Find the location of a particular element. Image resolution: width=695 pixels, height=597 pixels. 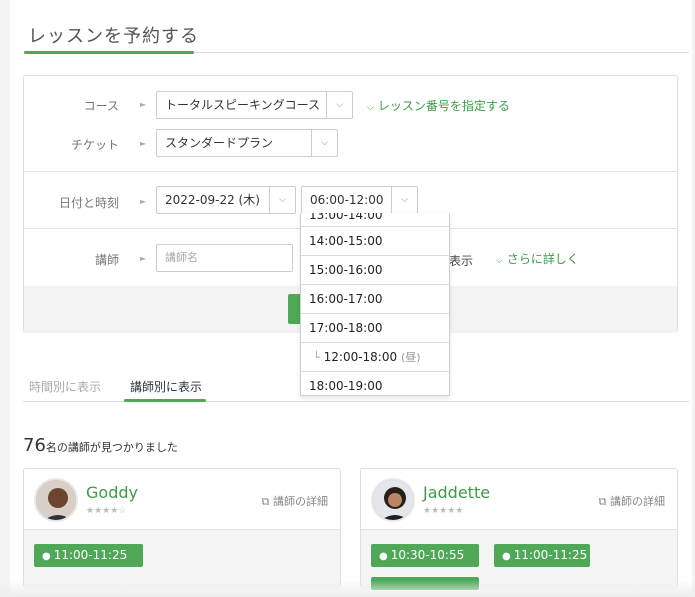

datetime-label: 日付と時刻 is located at coordinates (88, 203).